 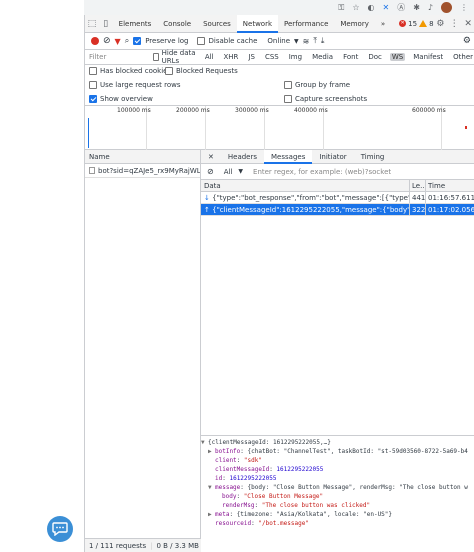 I want to click on time-column-header: Time, so click(x=449, y=185).